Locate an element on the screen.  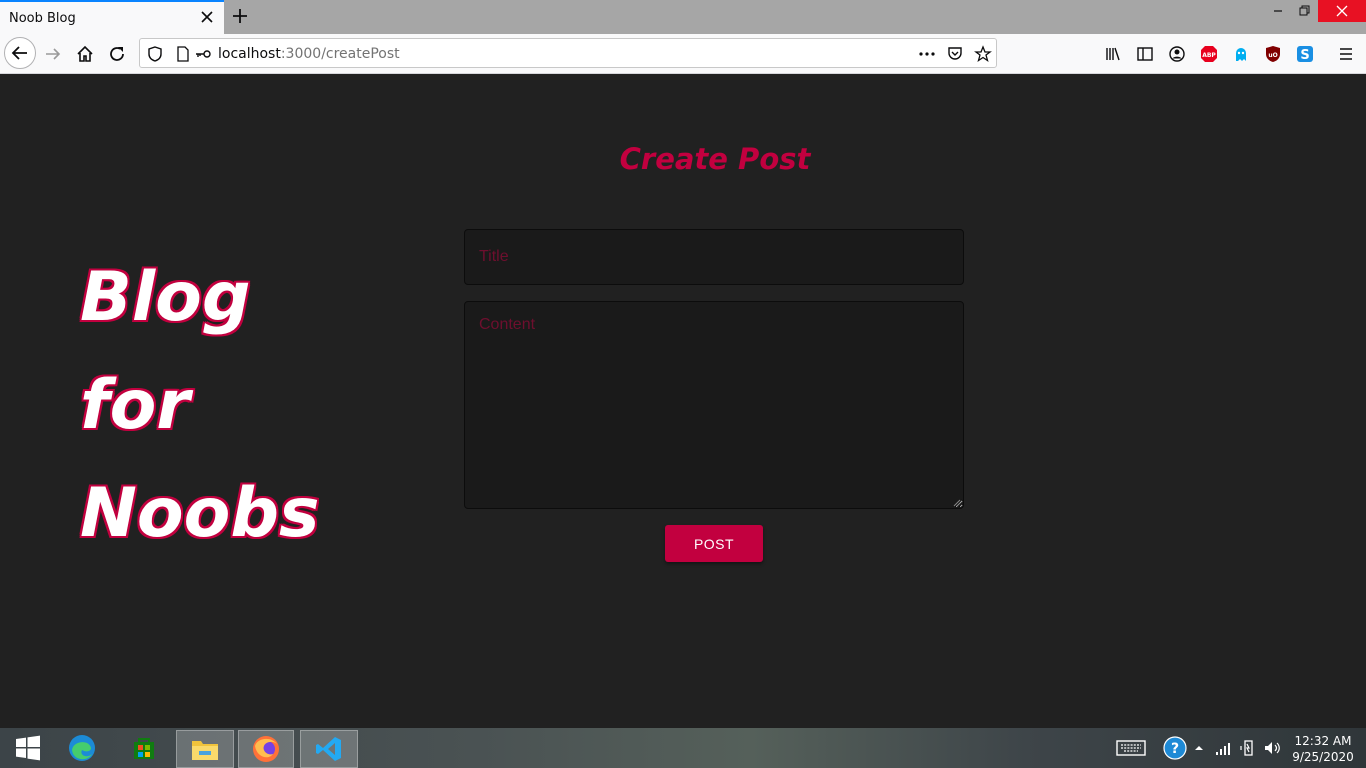
ghostery-icon is located at coordinates (1241, 54).